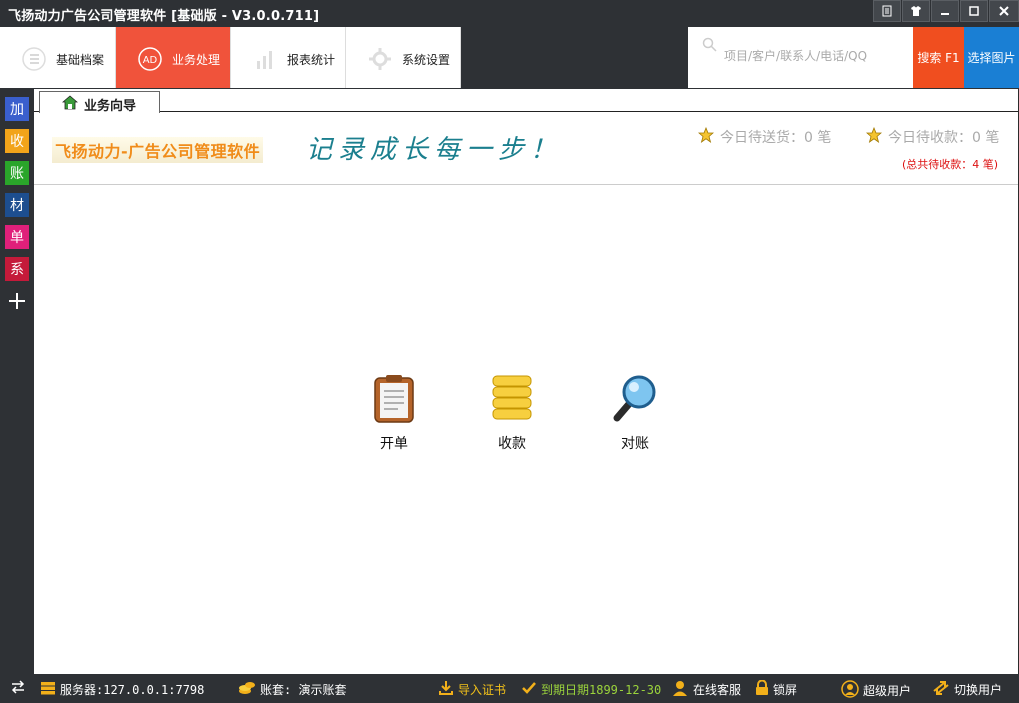 The height and width of the screenshot is (703, 1019). What do you see at coordinates (974, 11) in the screenshot?
I see `maximize-icon` at bounding box center [974, 11].